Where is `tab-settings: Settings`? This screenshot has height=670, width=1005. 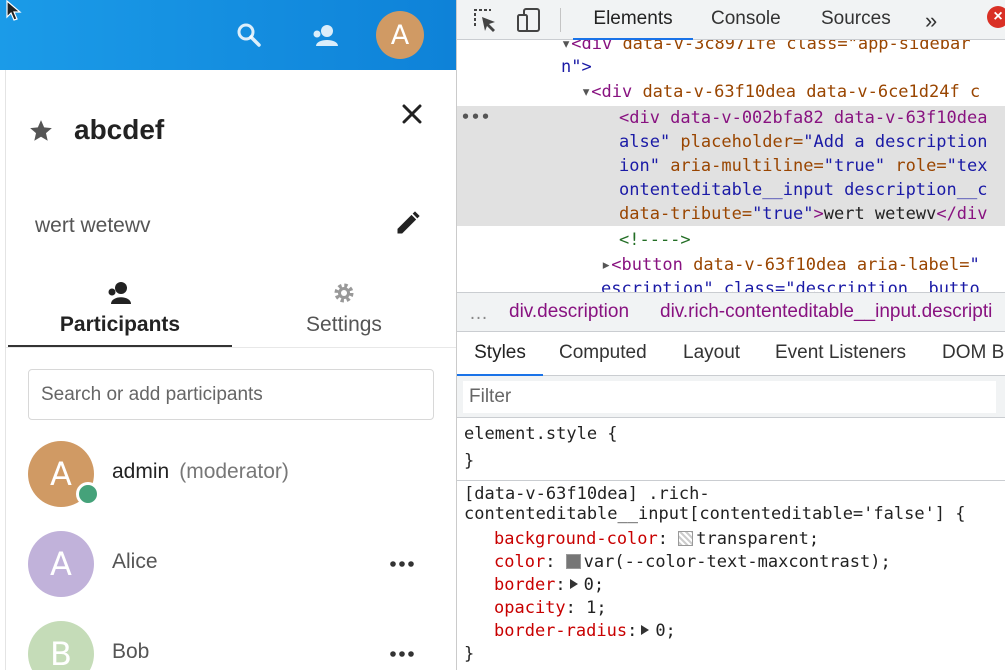
tab-settings: Settings is located at coordinates (344, 311).